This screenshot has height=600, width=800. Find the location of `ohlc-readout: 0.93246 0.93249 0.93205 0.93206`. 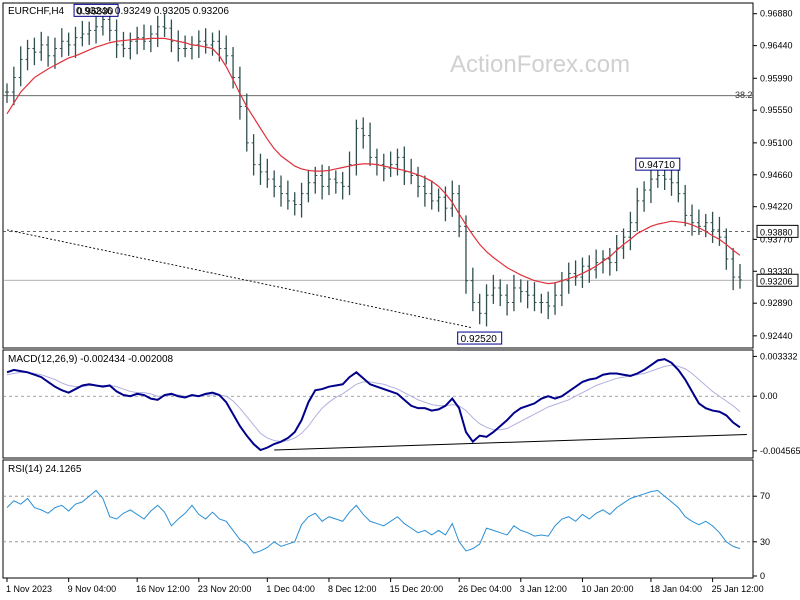

ohlc-readout: 0.93246 0.93249 0.93205 0.93206 is located at coordinates (152, 11).